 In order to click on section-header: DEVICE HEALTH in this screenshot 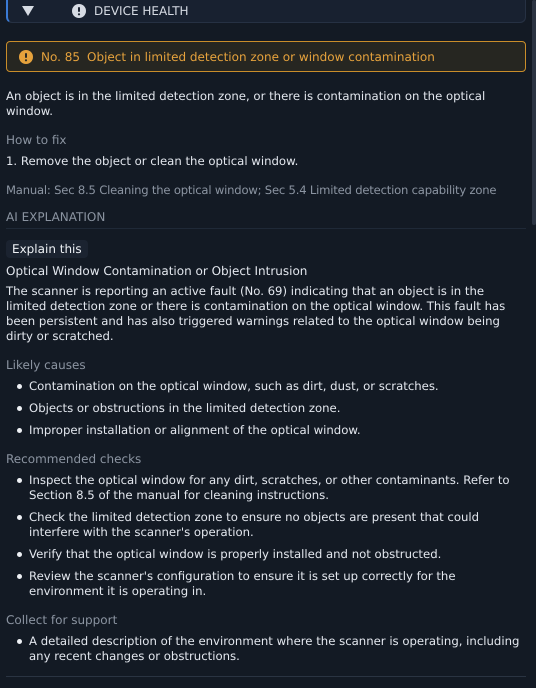, I will do `click(266, 11)`.